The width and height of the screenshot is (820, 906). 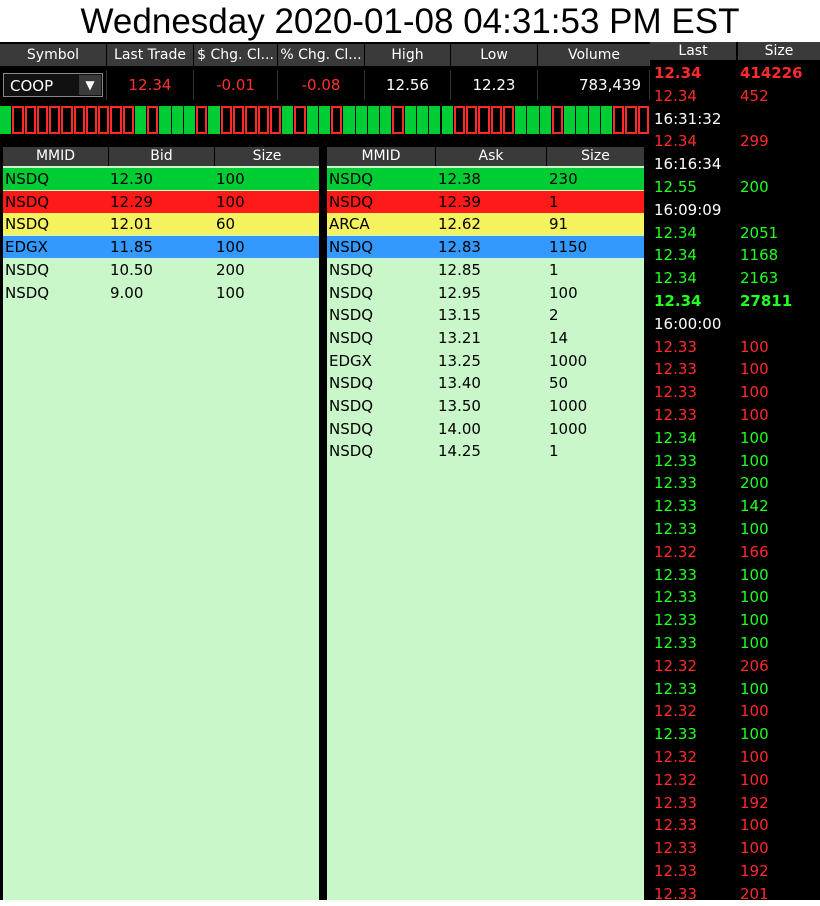 I want to click on ts-size: 142, so click(x=754, y=506).